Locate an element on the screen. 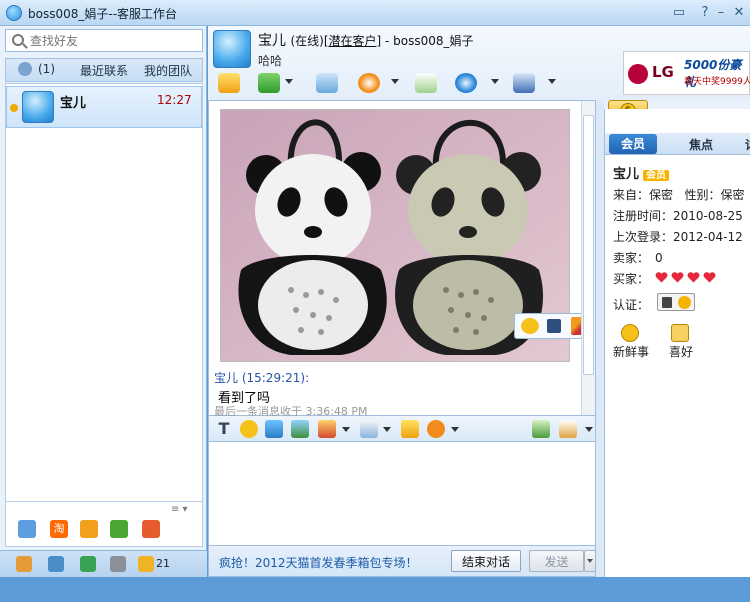 The width and height of the screenshot is (750, 602). close-icon: ✕ is located at coordinates (739, 13).